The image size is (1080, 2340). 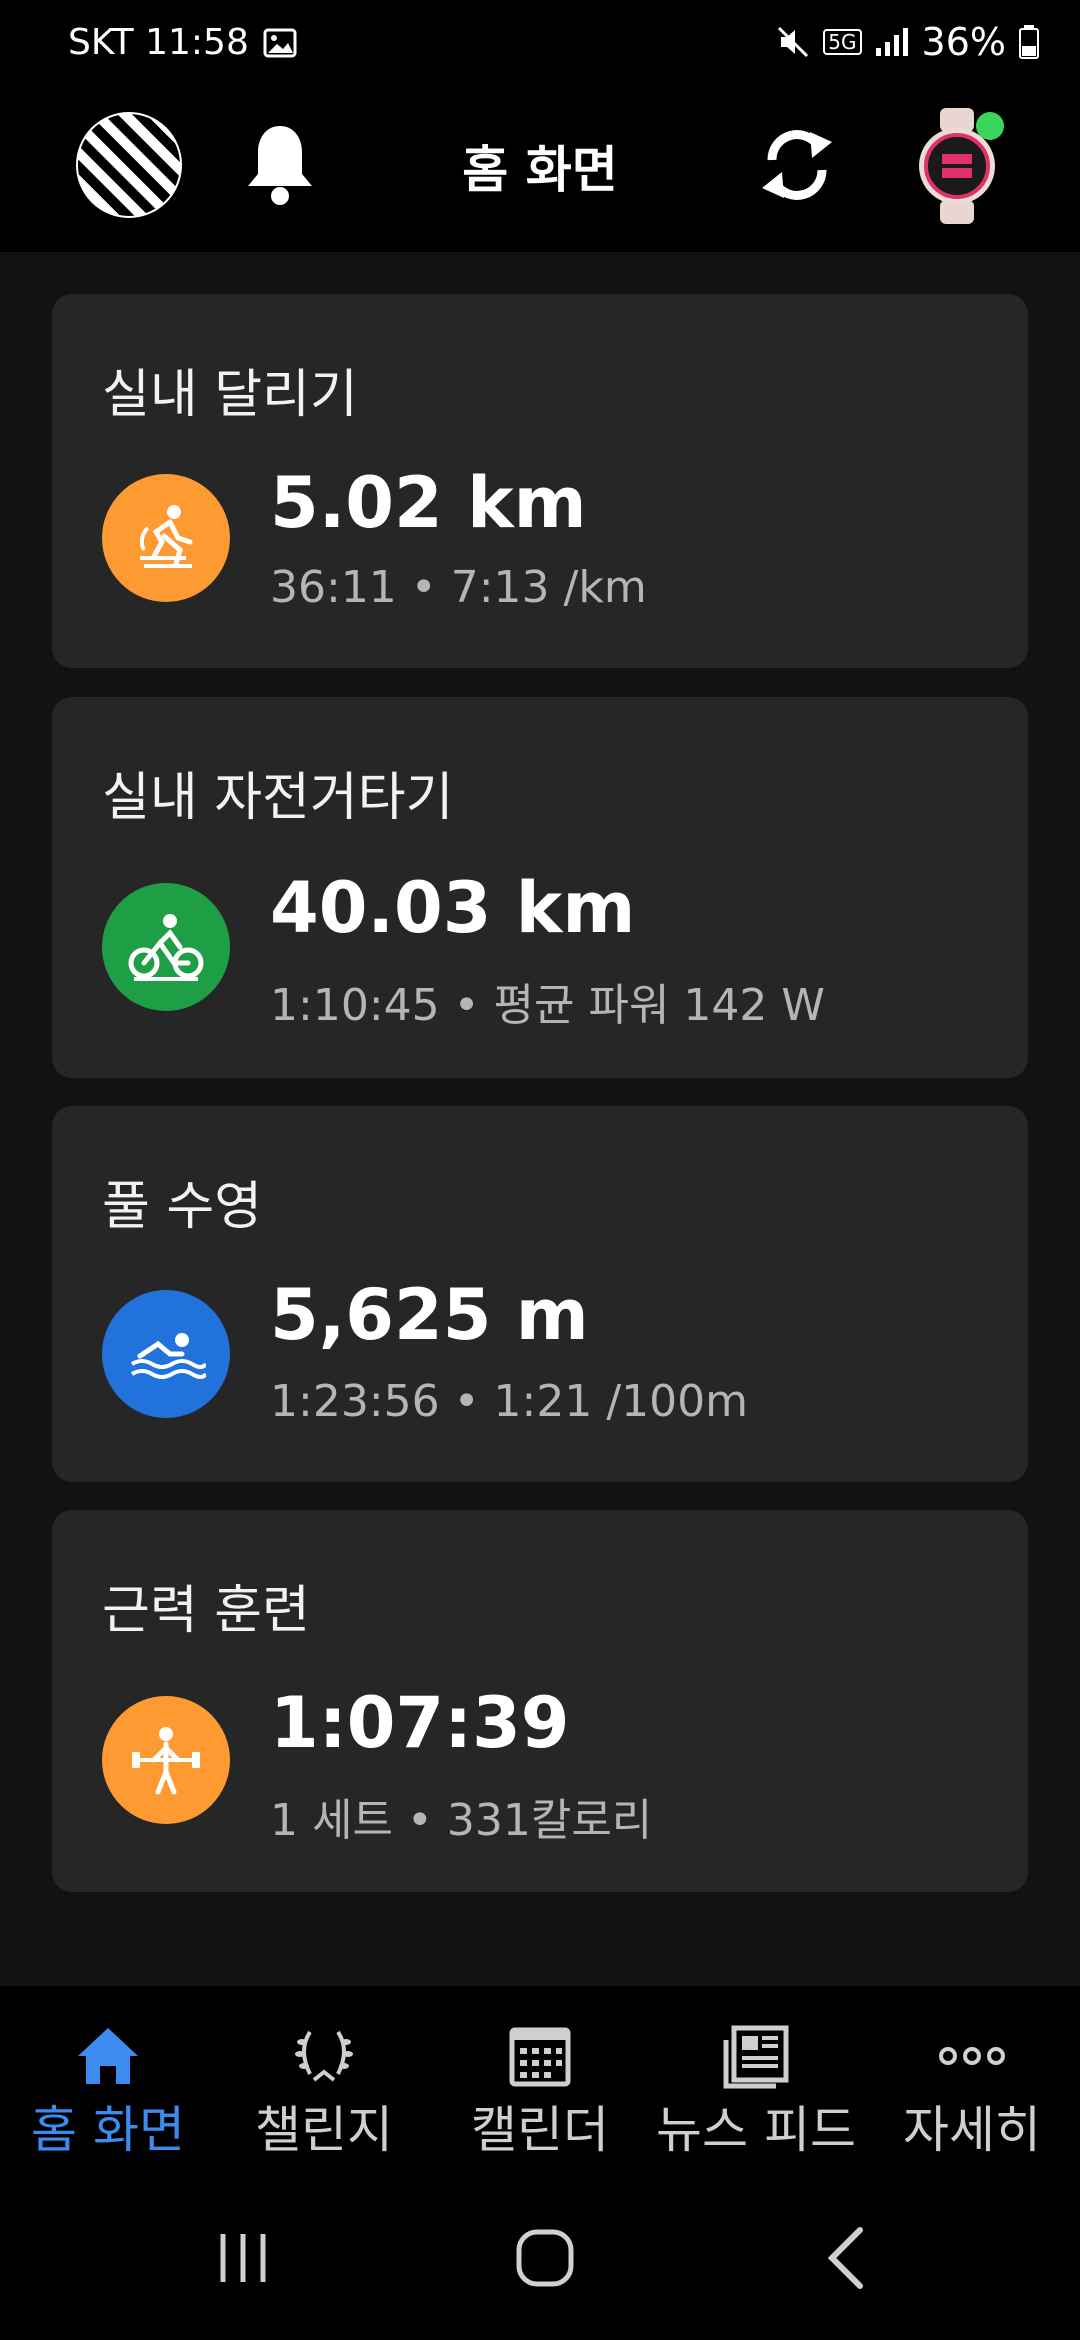 What do you see at coordinates (797, 165) in the screenshot?
I see `sync-icon` at bounding box center [797, 165].